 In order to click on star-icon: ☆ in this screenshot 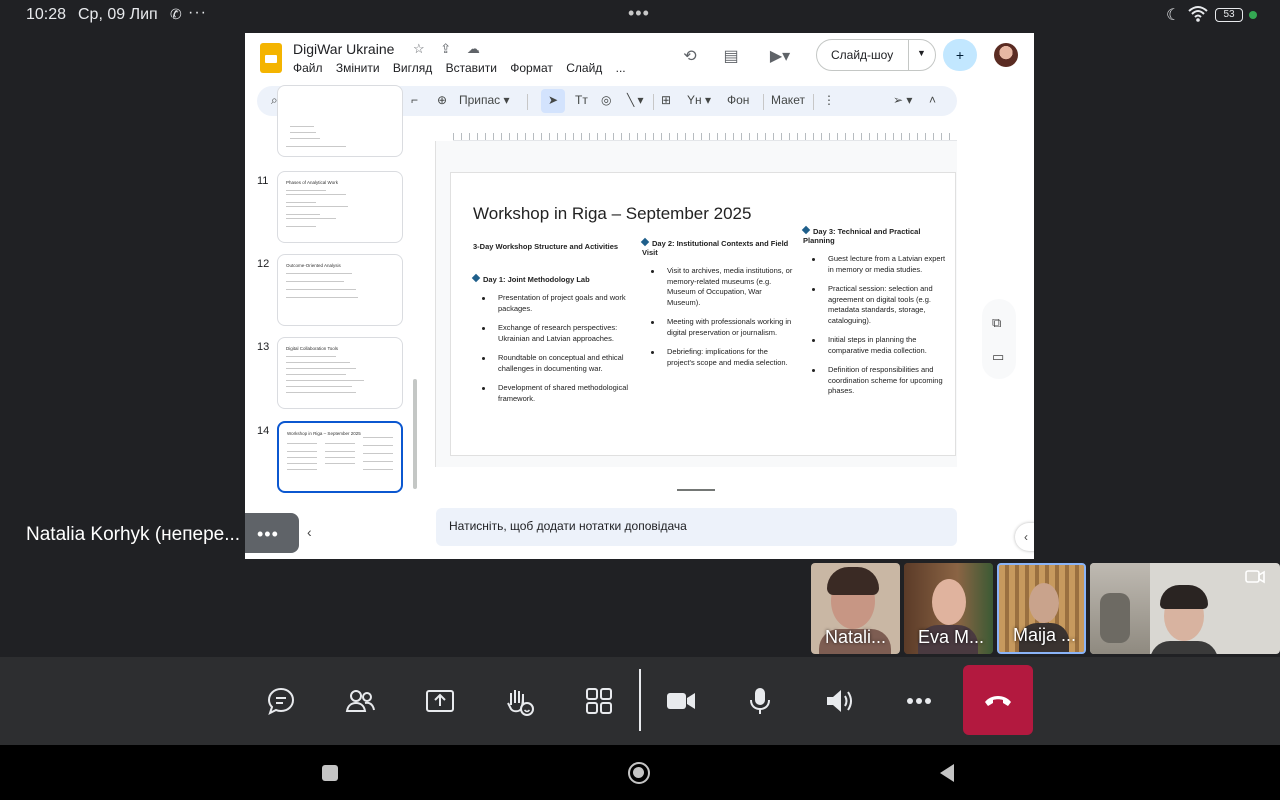, I will do `click(419, 48)`.